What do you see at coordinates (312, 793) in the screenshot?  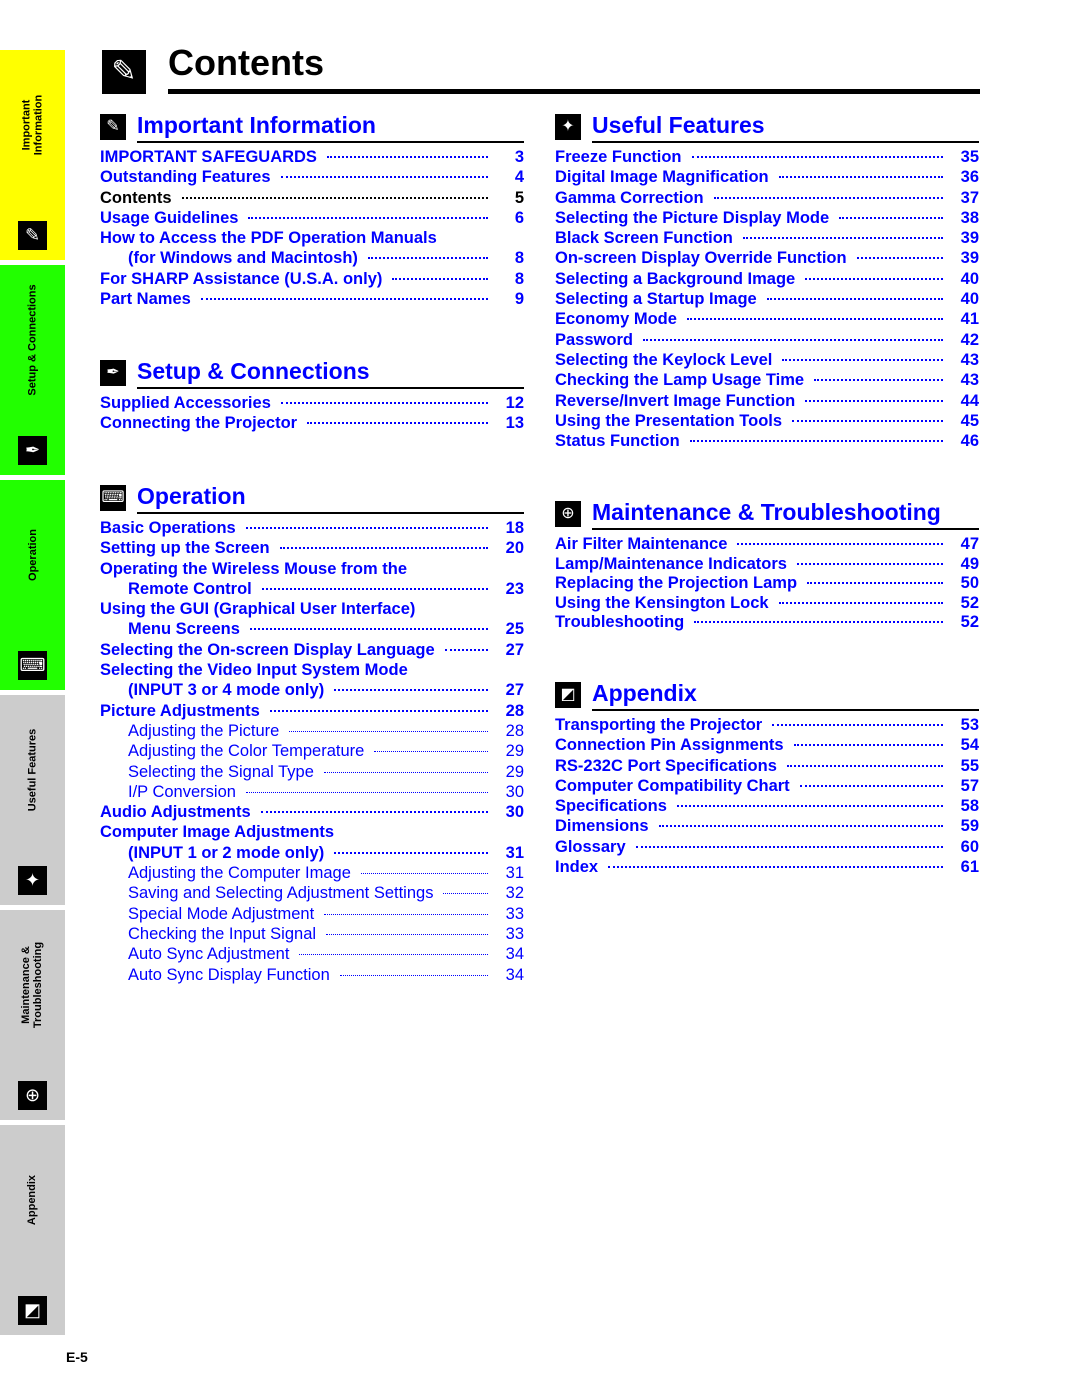 I see `toc-entry: I/P Conversion 30` at bounding box center [312, 793].